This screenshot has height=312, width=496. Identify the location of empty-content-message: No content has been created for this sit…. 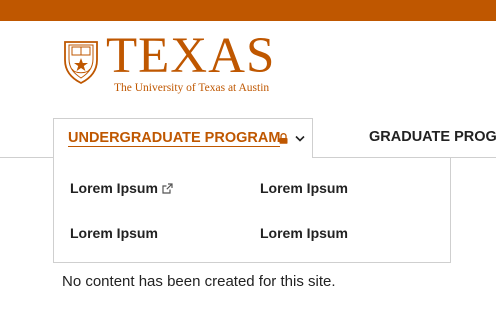
(199, 281).